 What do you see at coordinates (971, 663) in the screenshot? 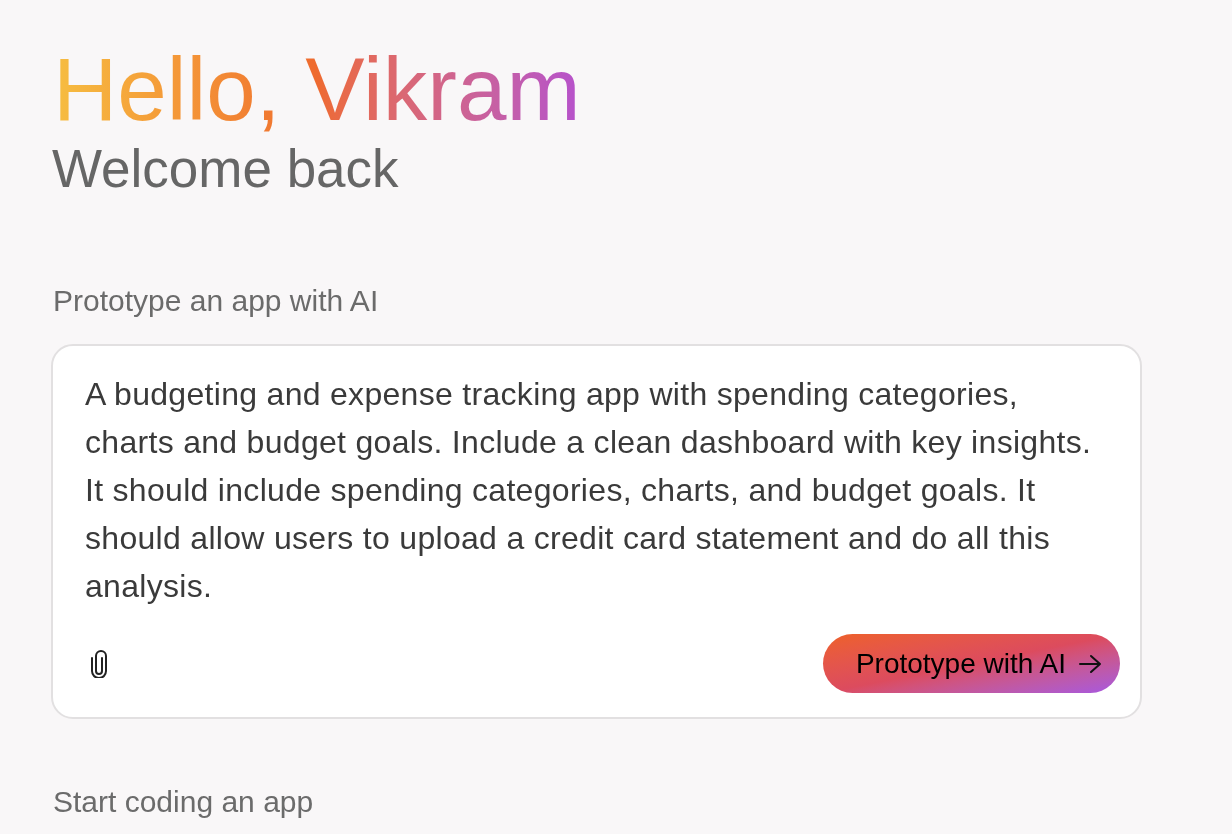
I see `prototype-button: Prototype with AI` at bounding box center [971, 663].